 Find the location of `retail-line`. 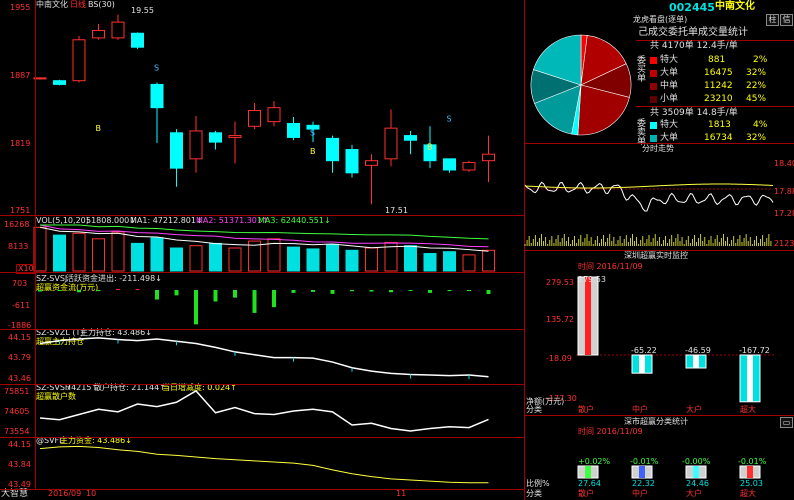

retail-line is located at coordinates (264, 410).